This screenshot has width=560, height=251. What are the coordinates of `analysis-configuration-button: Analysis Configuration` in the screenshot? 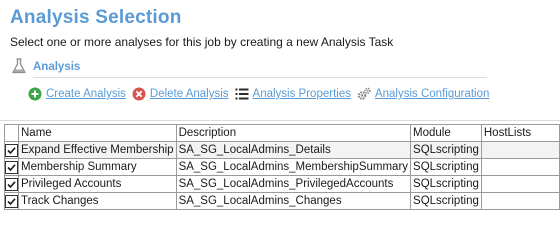 It's located at (423, 94).